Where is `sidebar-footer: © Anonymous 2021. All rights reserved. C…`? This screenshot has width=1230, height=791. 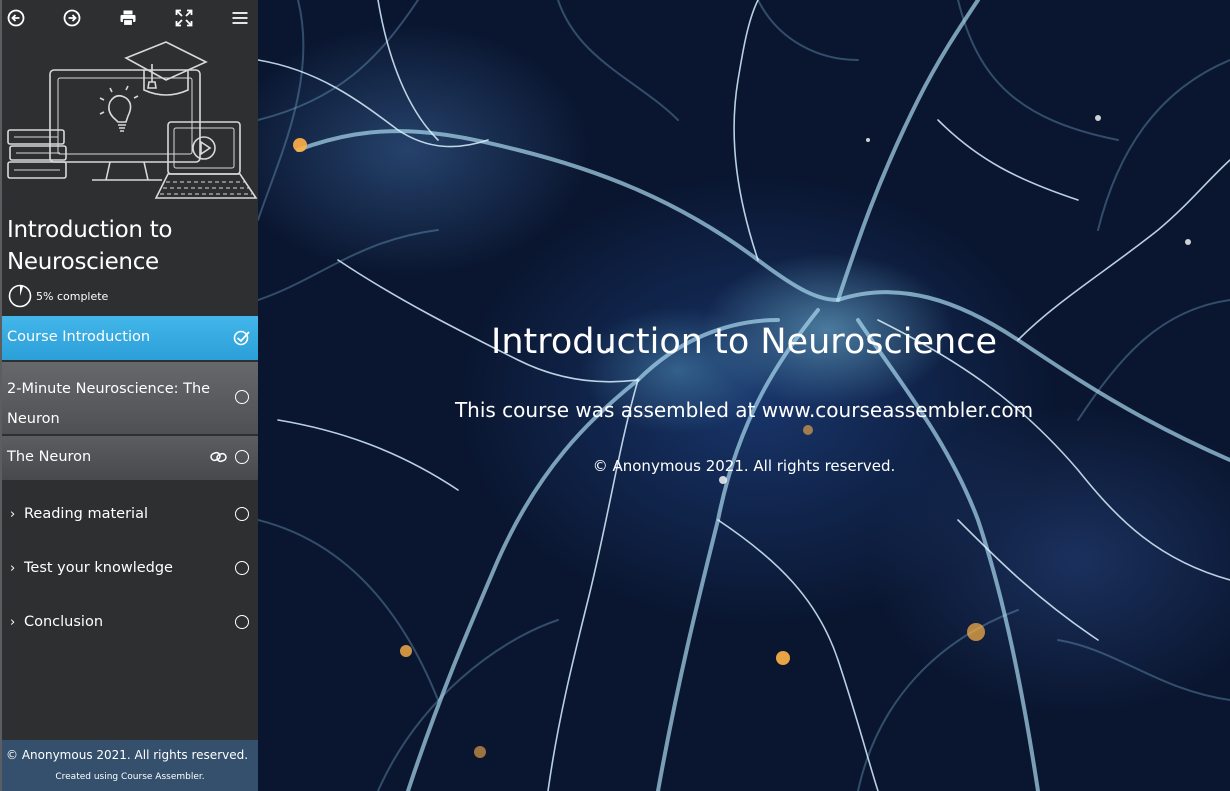 sidebar-footer: © Anonymous 2021. All rights reserved. C… is located at coordinates (130, 765).